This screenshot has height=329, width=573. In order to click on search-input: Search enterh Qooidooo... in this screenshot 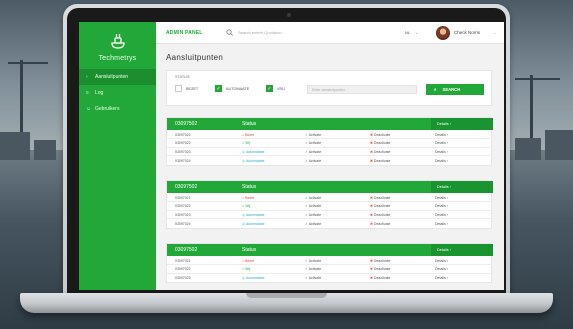, I will do `click(283, 32)`.